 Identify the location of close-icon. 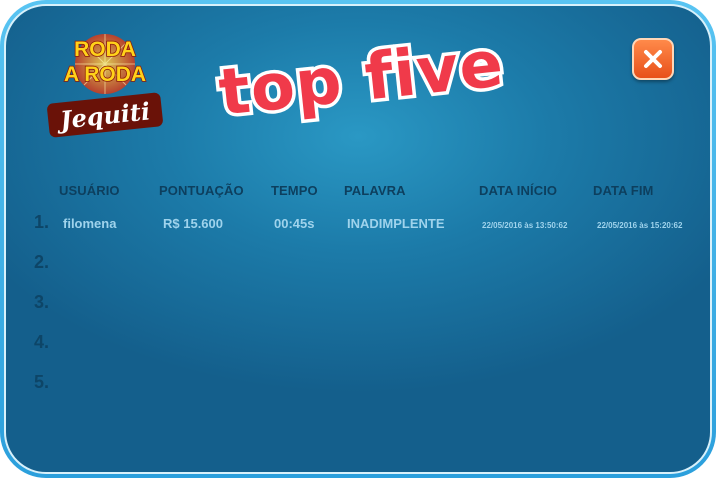
(653, 59).